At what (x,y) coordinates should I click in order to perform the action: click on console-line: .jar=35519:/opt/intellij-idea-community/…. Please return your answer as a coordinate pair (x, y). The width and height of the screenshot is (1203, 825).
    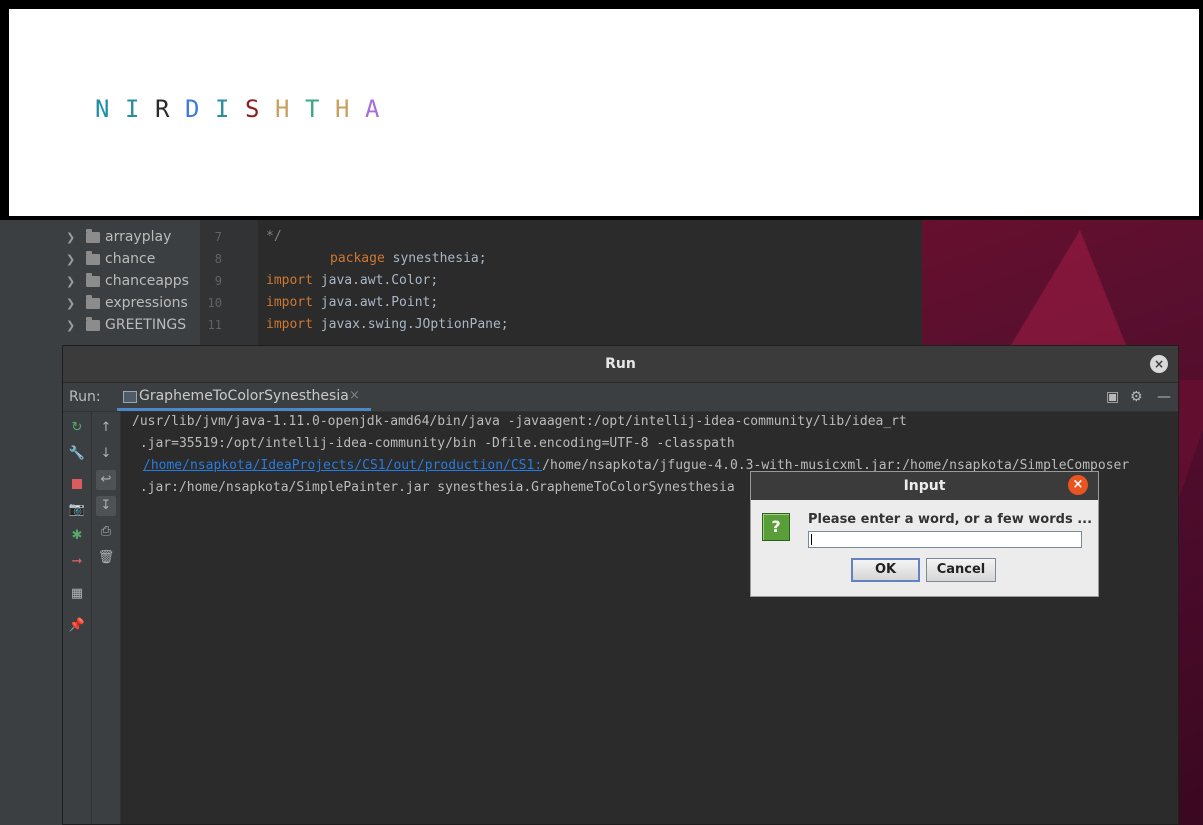
    Looking at the image, I should click on (433, 443).